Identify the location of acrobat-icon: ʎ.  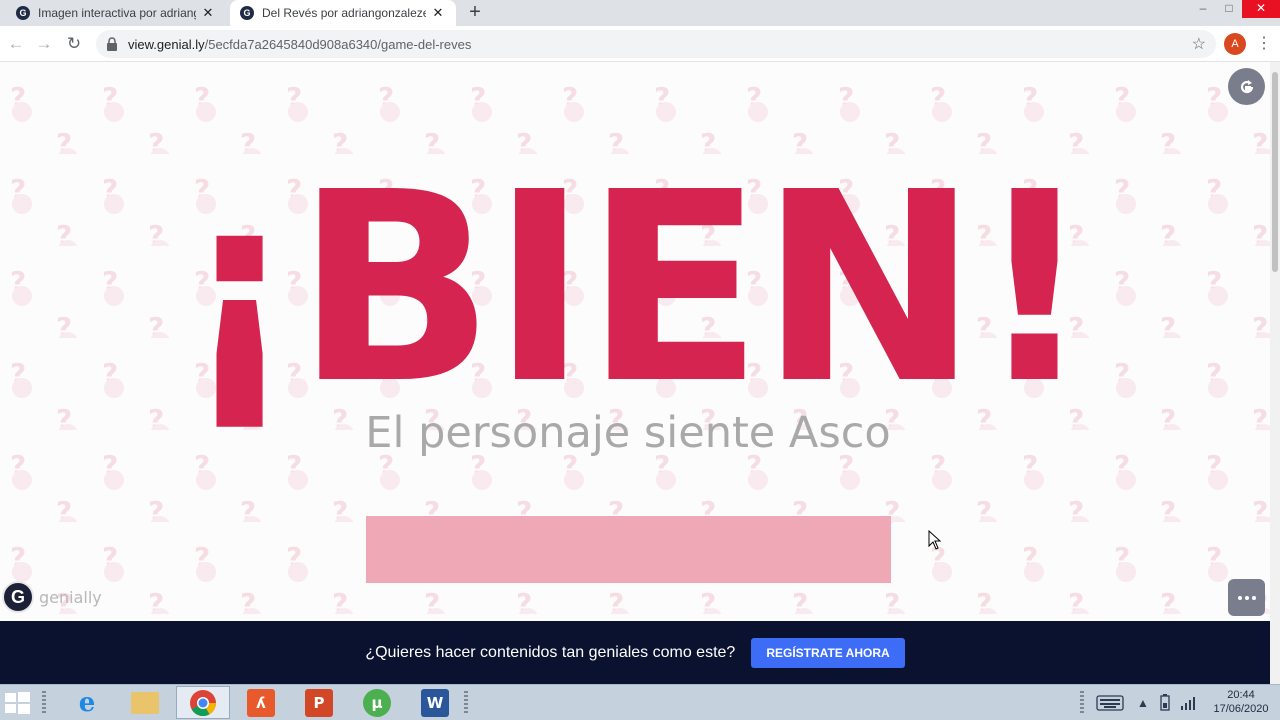
(261, 702).